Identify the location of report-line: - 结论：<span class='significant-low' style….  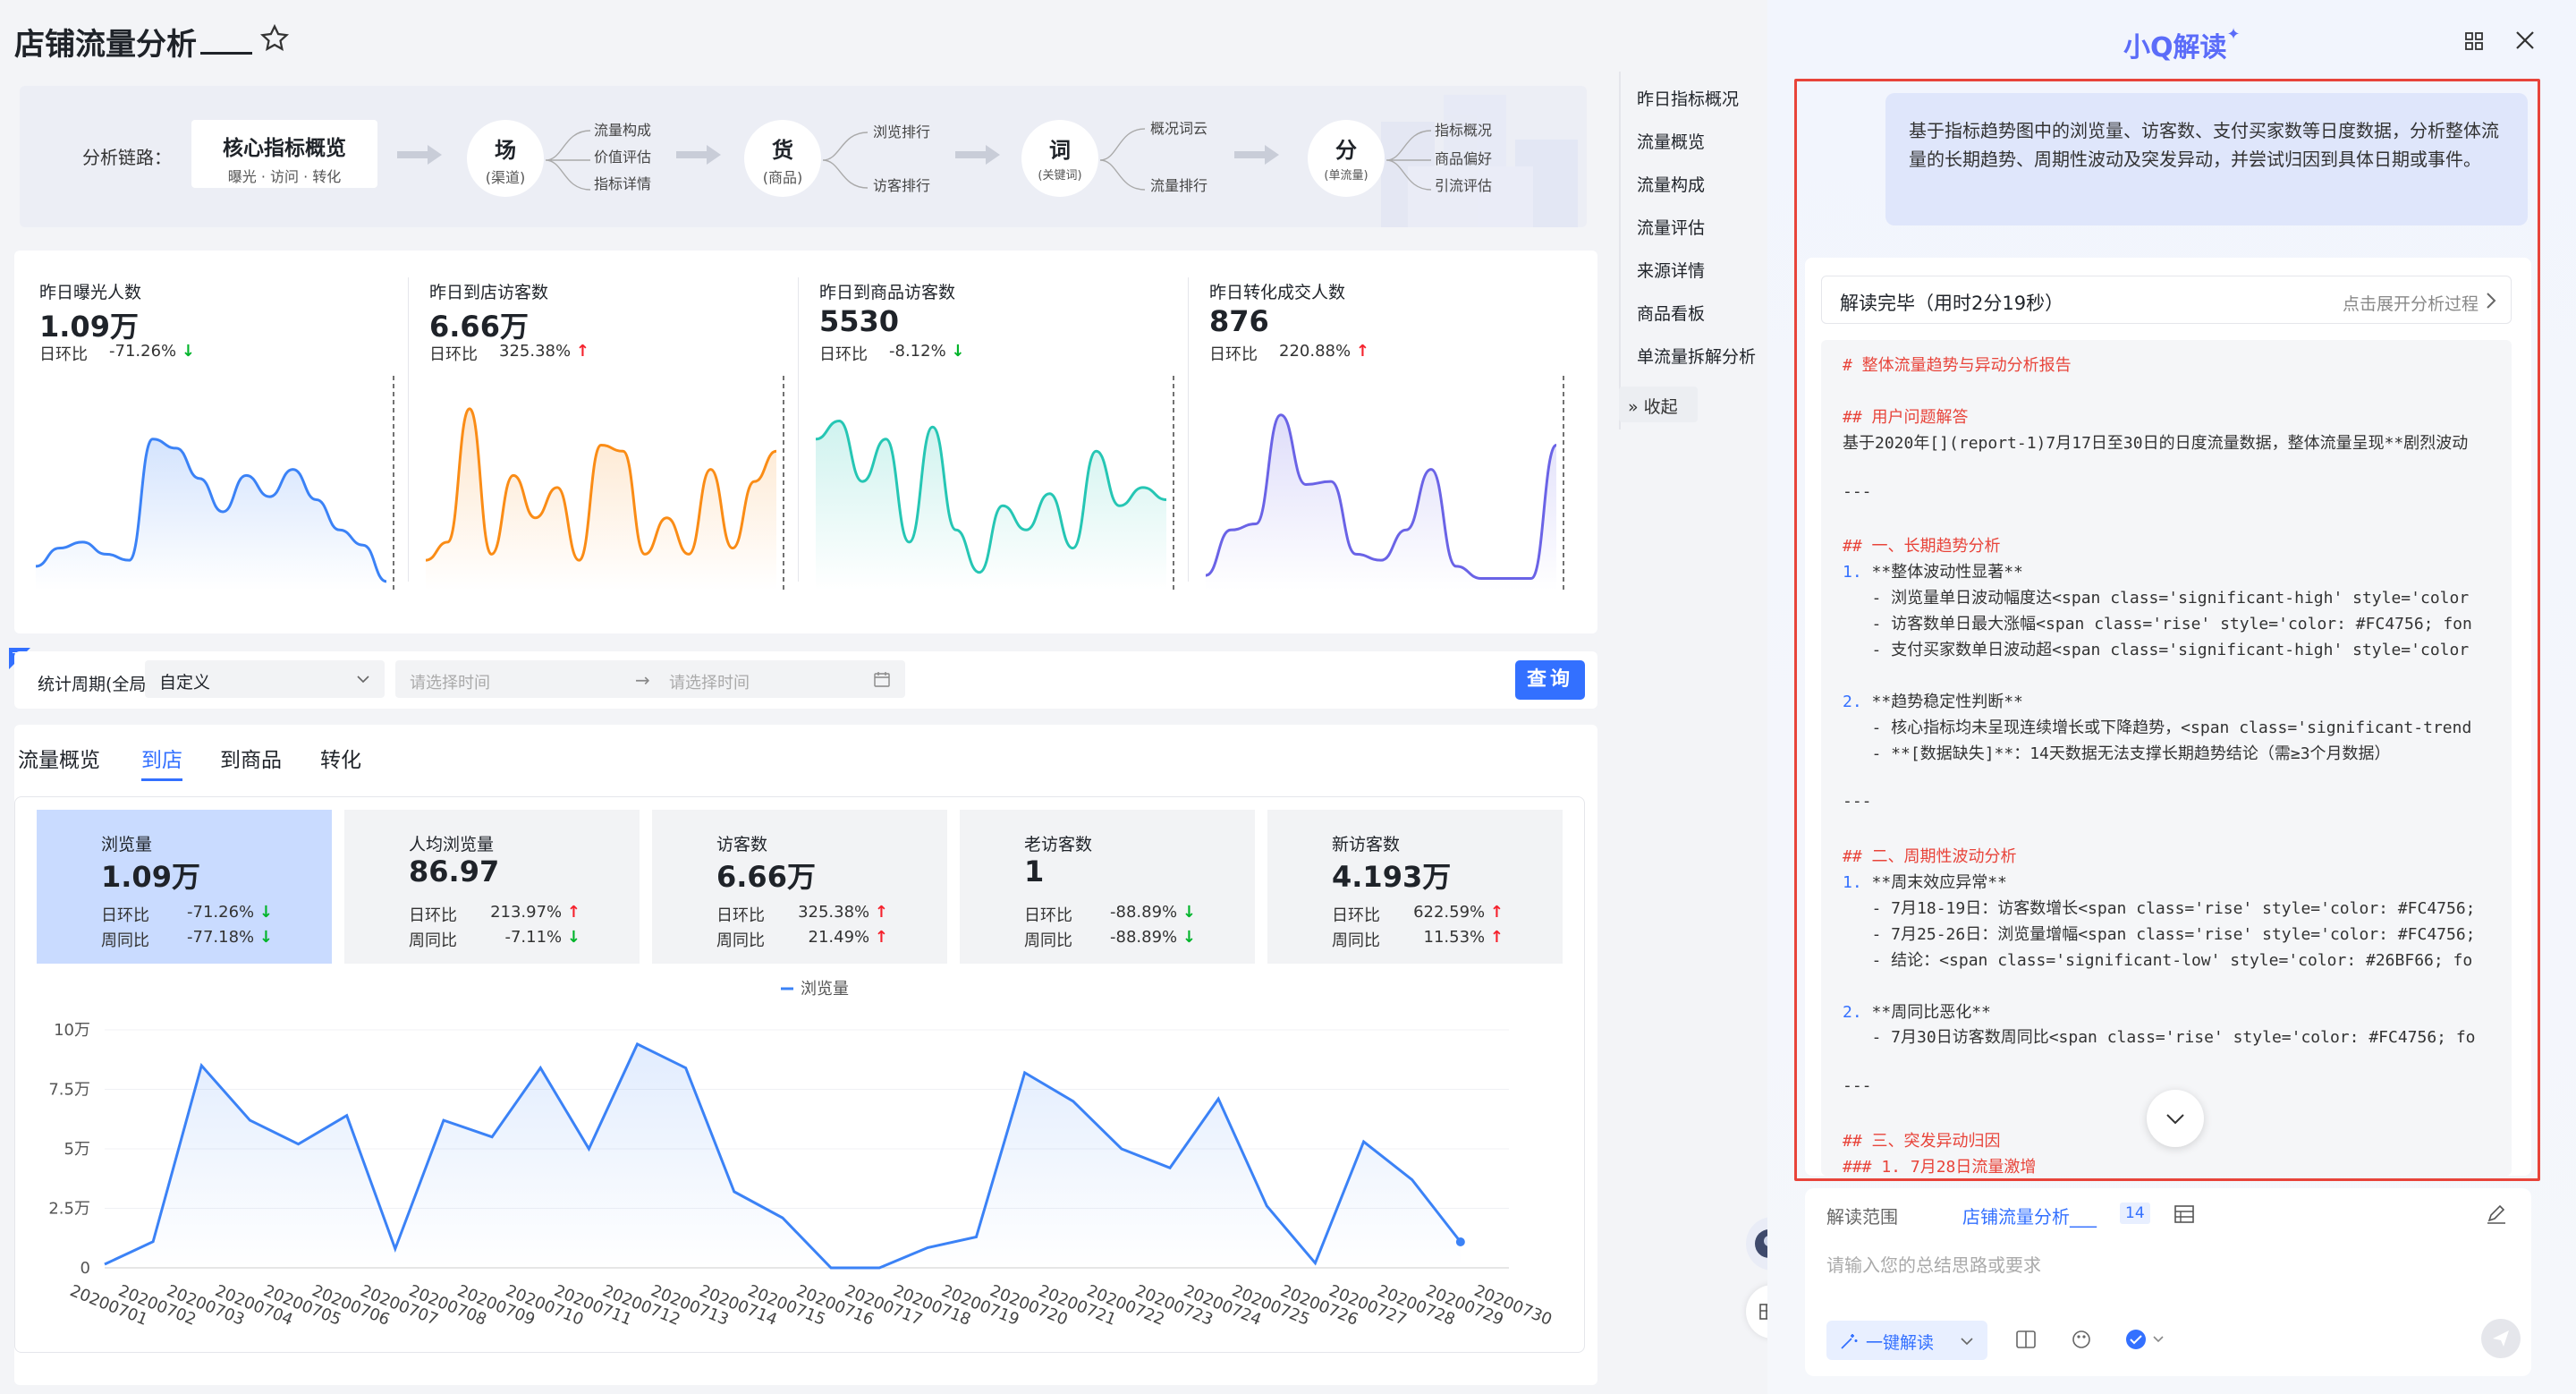
(2158, 960).